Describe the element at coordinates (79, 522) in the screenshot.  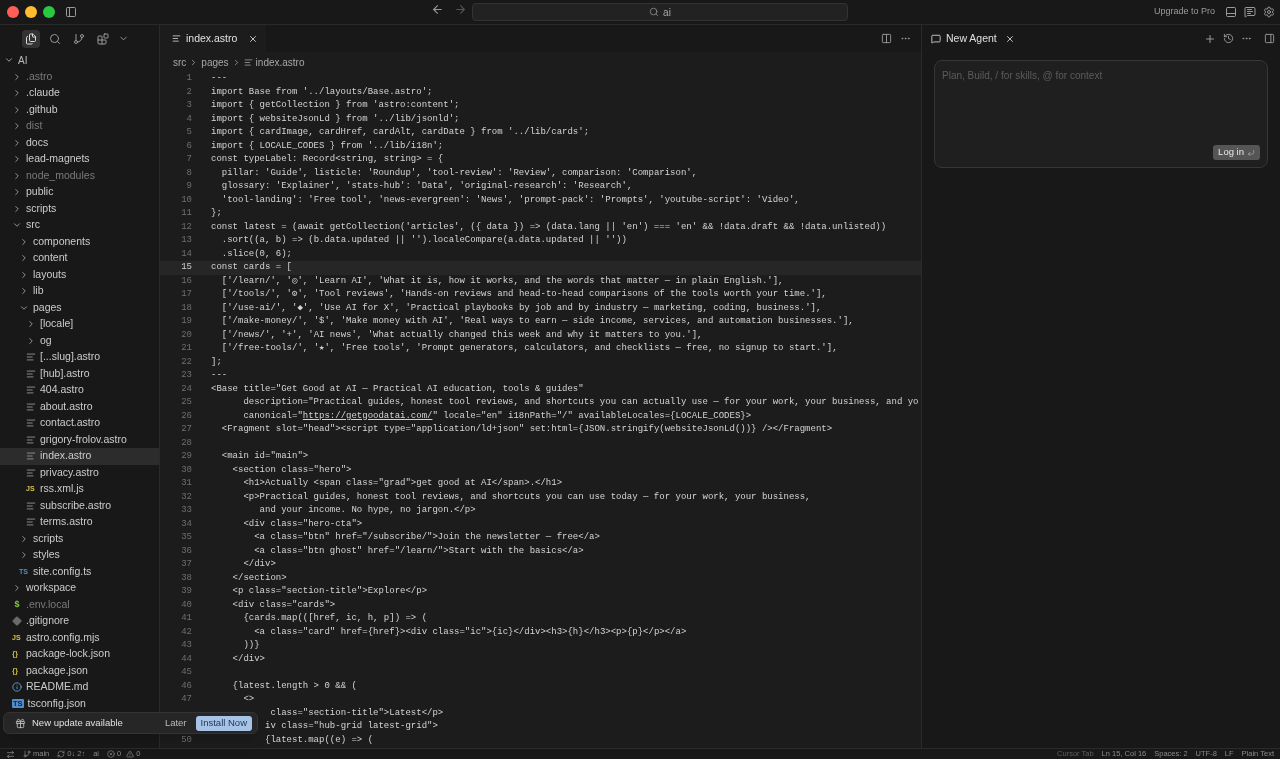
I see `file-item: terms.astro` at that location.